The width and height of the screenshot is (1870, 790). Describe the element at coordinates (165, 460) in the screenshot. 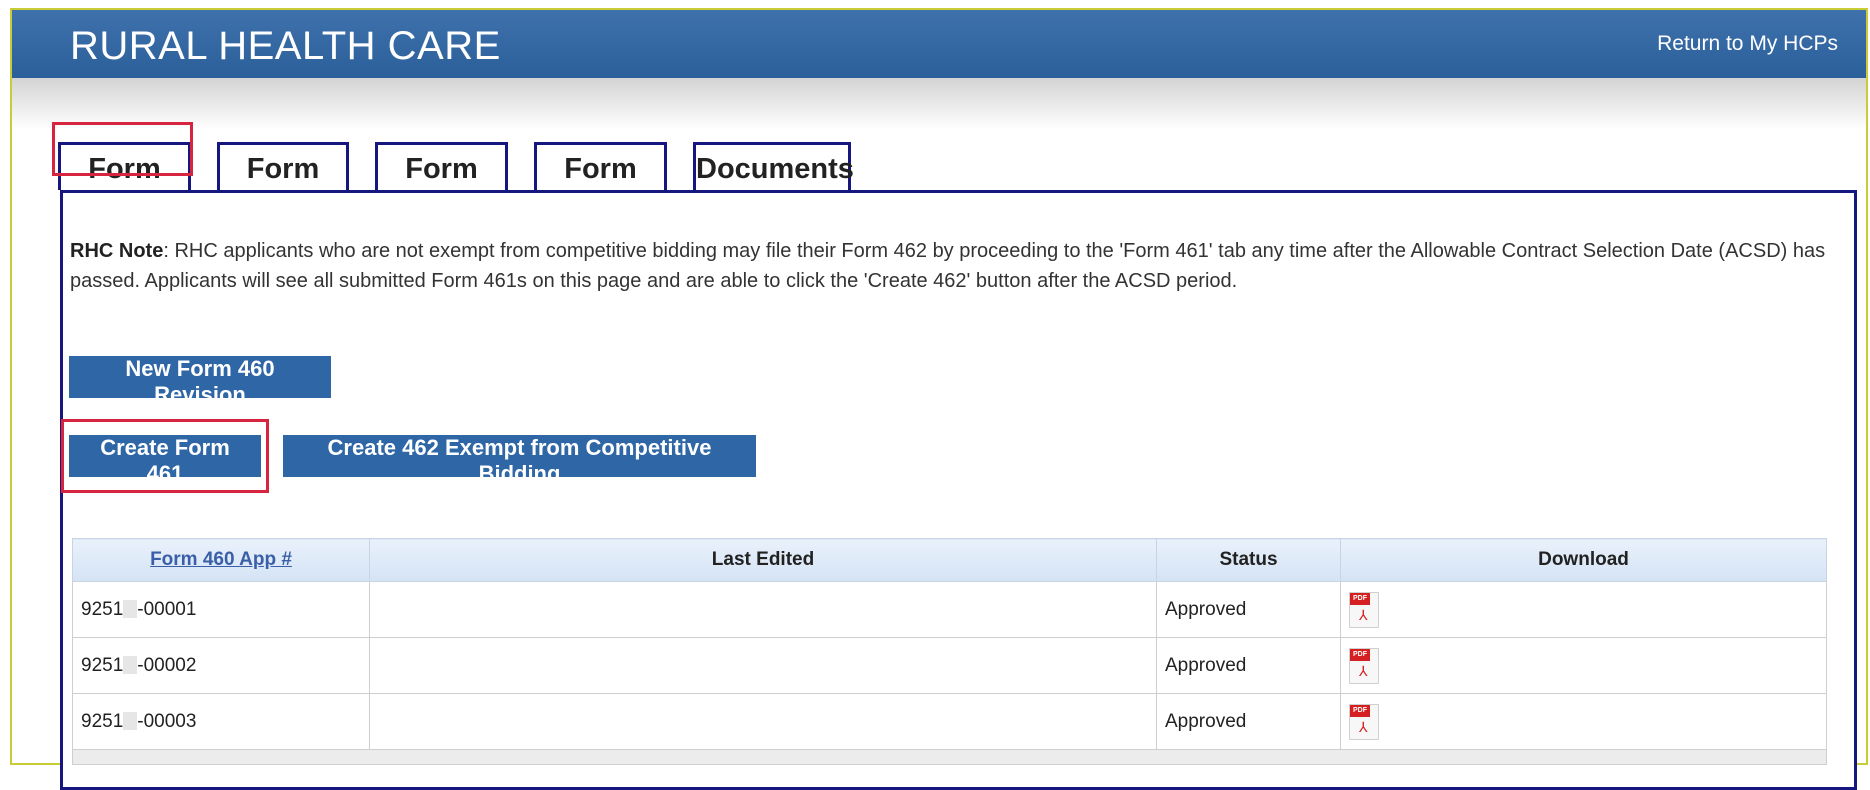

I see `create-form-461-button: Create Form 461` at that location.